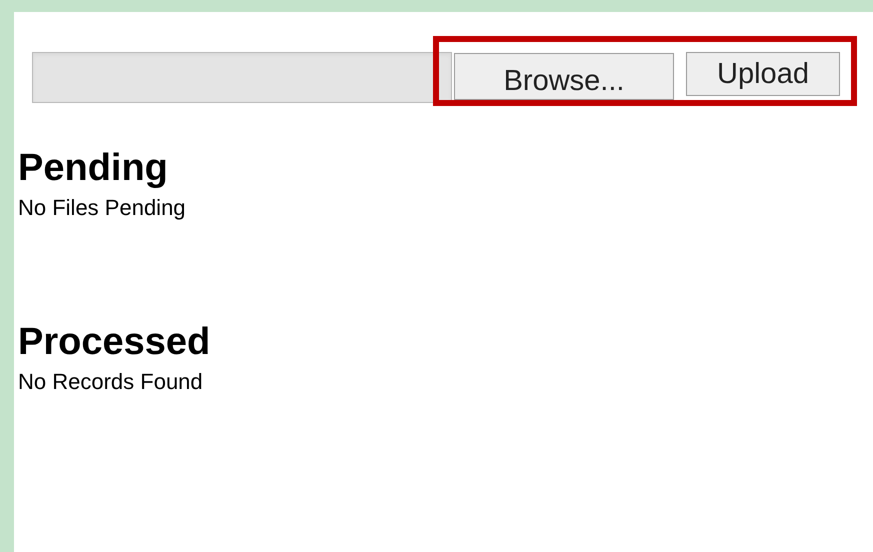 The height and width of the screenshot is (552, 873). Describe the element at coordinates (110, 382) in the screenshot. I see `status-message: No Records Found` at that location.